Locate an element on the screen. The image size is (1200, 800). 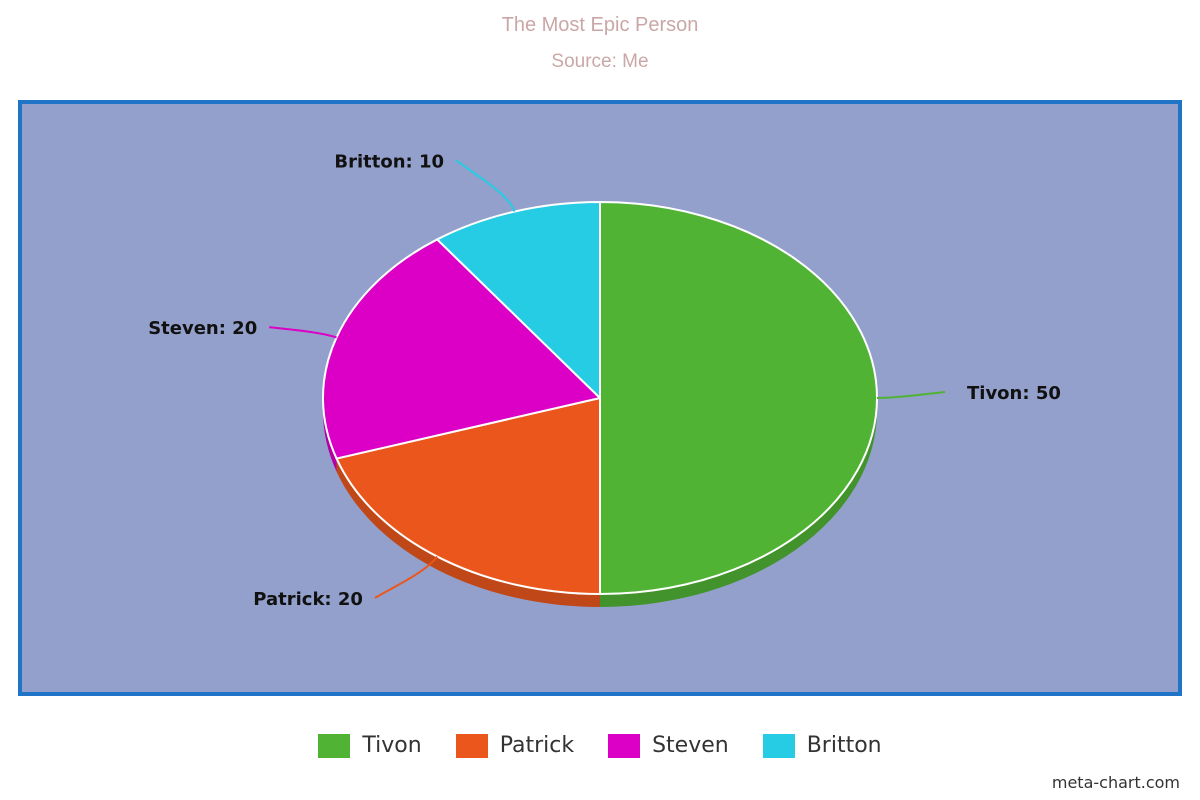
legend-swatch-britton is located at coordinates (778, 745).